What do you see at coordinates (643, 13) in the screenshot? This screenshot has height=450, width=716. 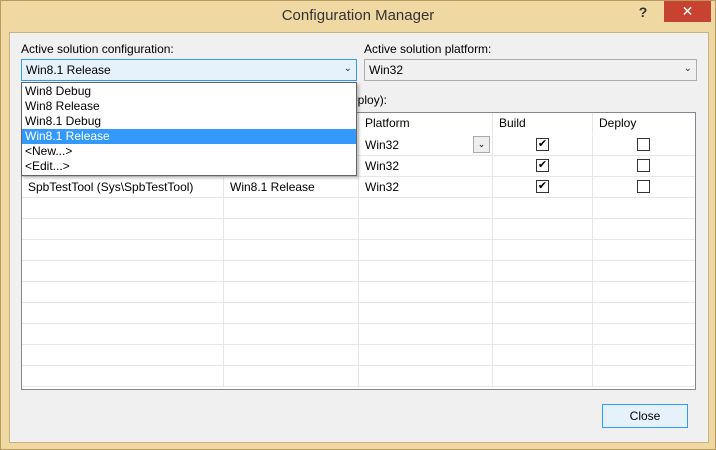 I see `help-button: ?` at bounding box center [643, 13].